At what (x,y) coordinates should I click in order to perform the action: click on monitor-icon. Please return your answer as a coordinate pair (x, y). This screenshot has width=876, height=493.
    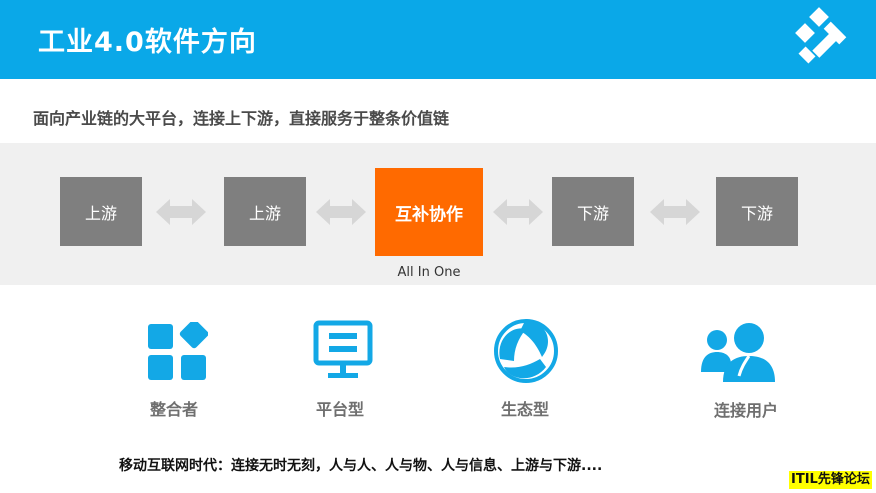
    Looking at the image, I should click on (343, 349).